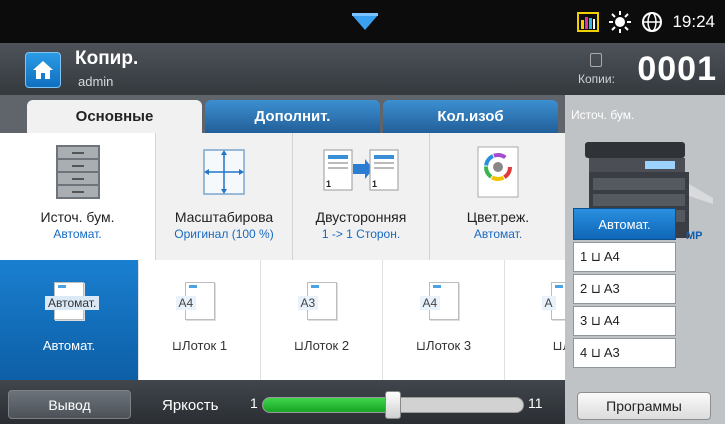 This screenshot has height=424, width=725. I want to click on option-value: Оригинал (100 %), so click(224, 234).